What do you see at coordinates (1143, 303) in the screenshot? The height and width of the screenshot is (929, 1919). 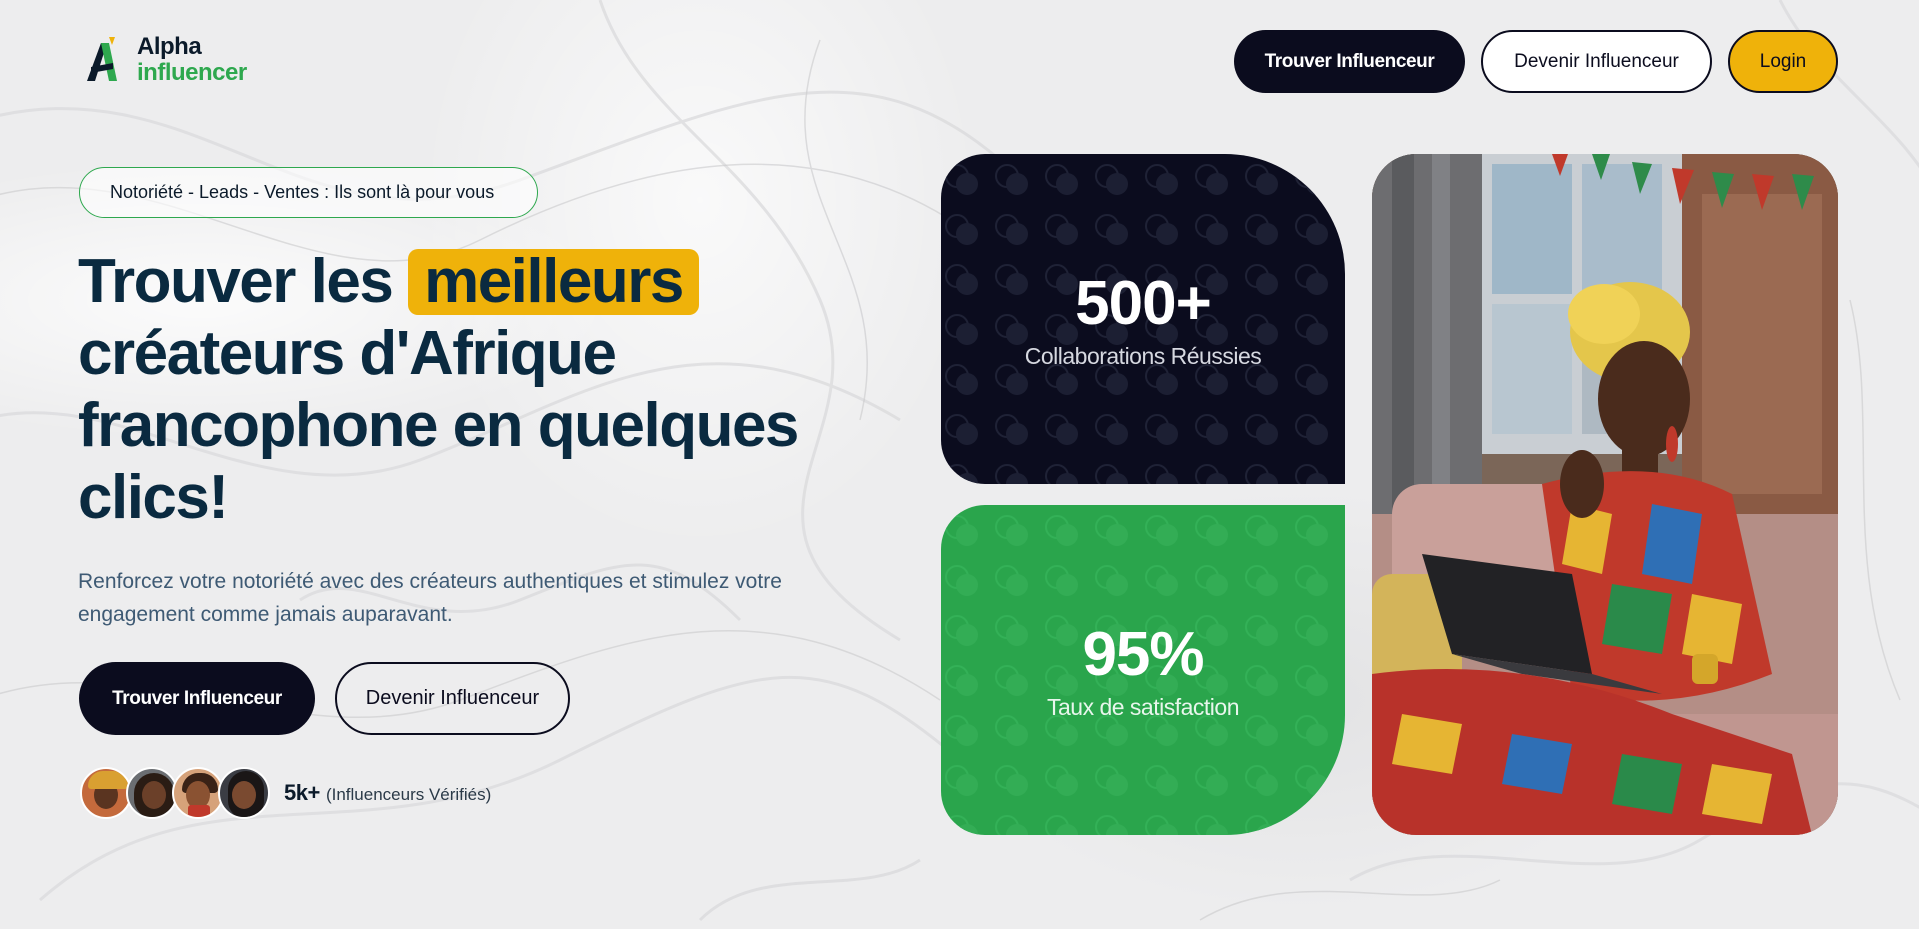 I see `collab-value: 500+` at bounding box center [1143, 303].